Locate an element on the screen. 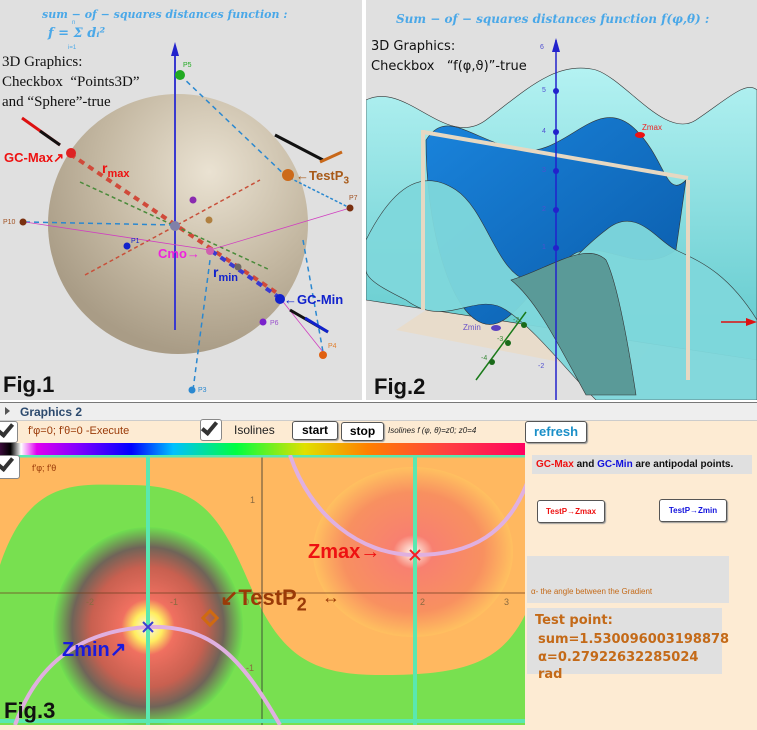 This screenshot has height=730, width=757. p1-label: P1 is located at coordinates (135, 241).